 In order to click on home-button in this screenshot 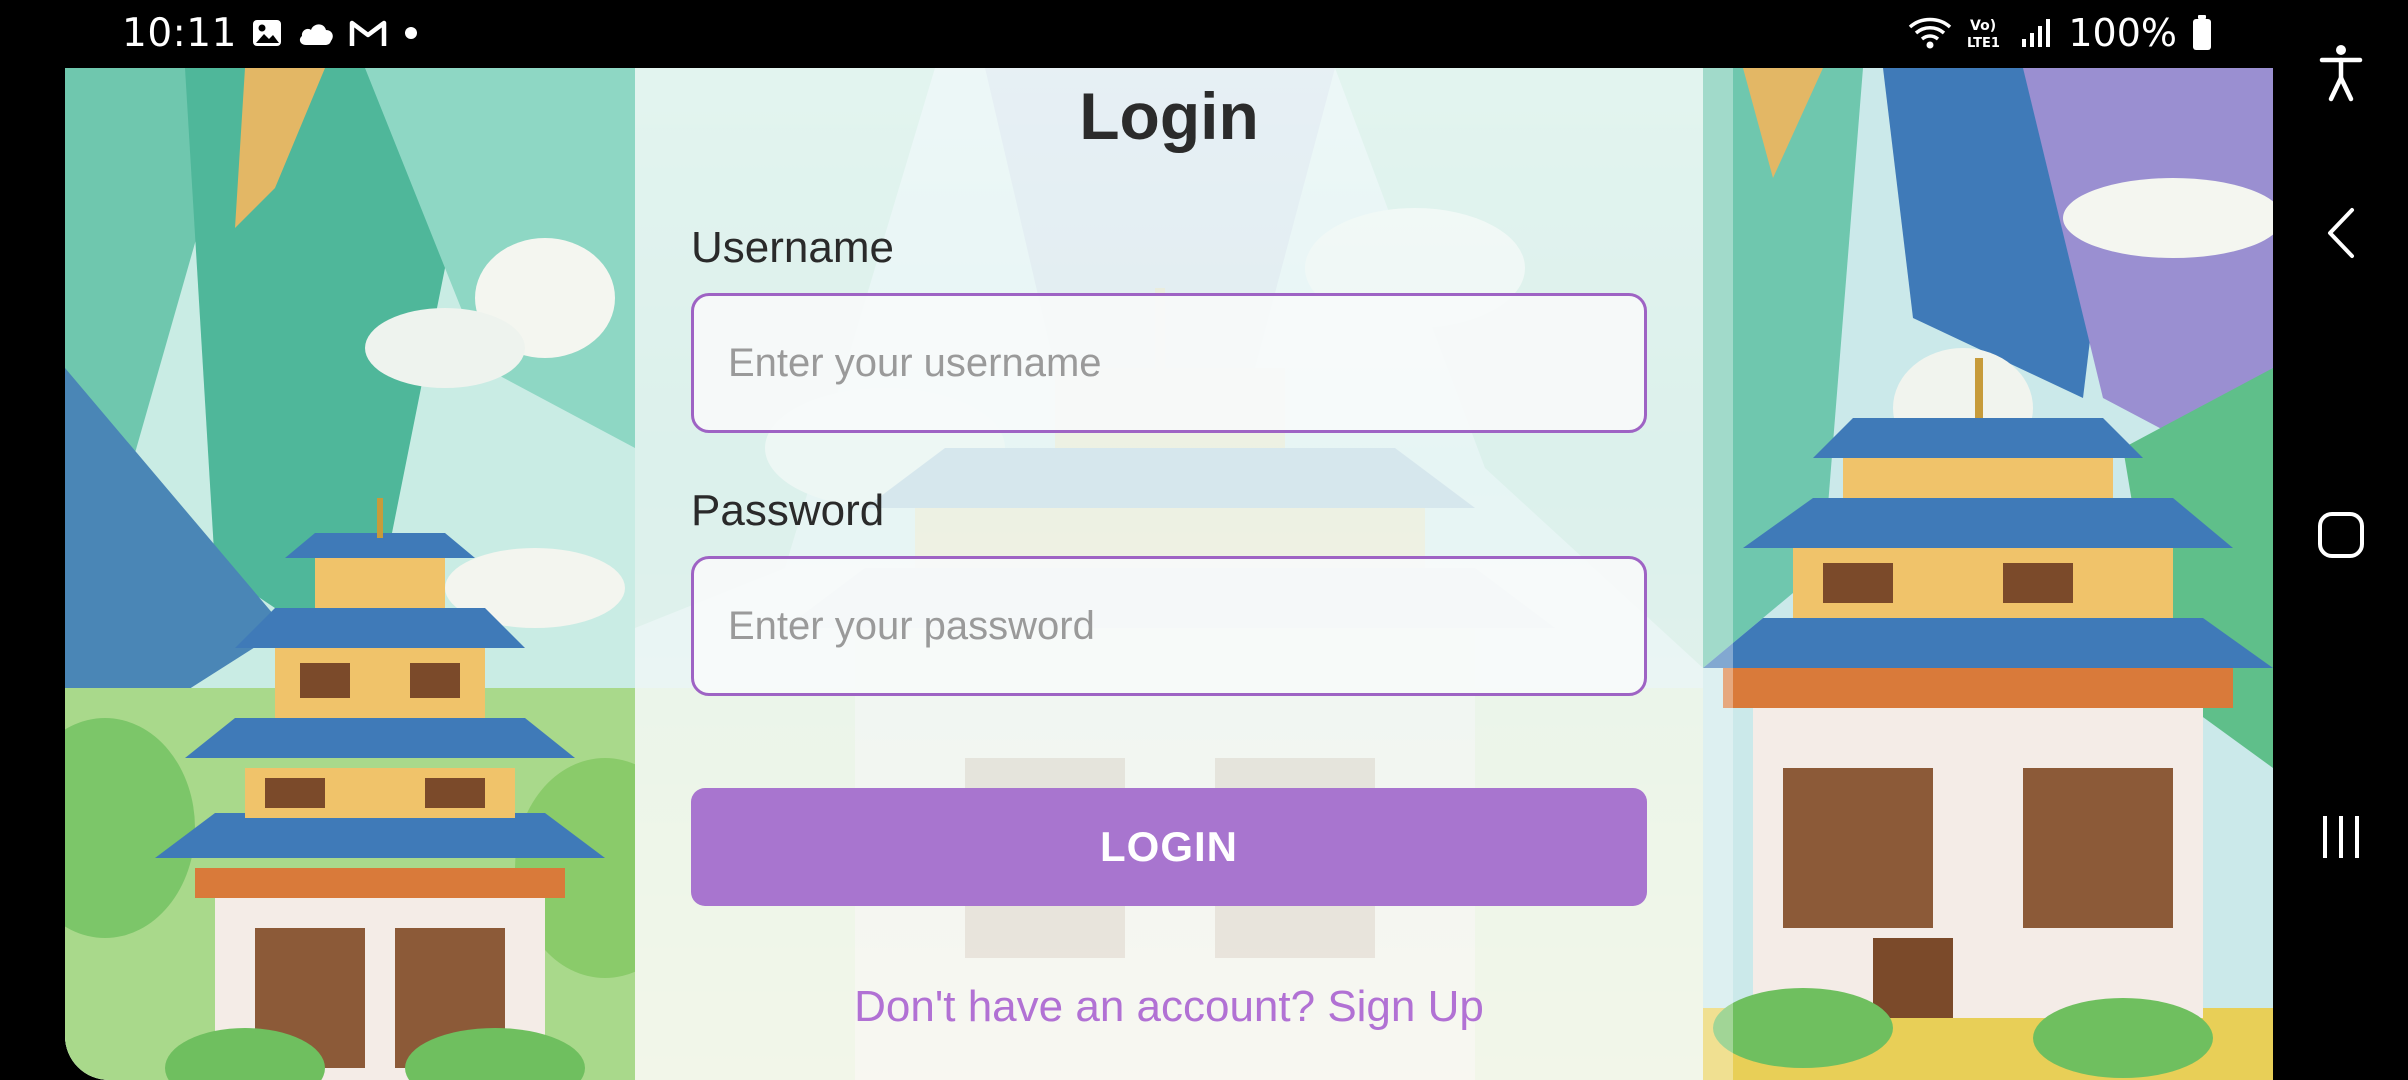, I will do `click(2340, 537)`.